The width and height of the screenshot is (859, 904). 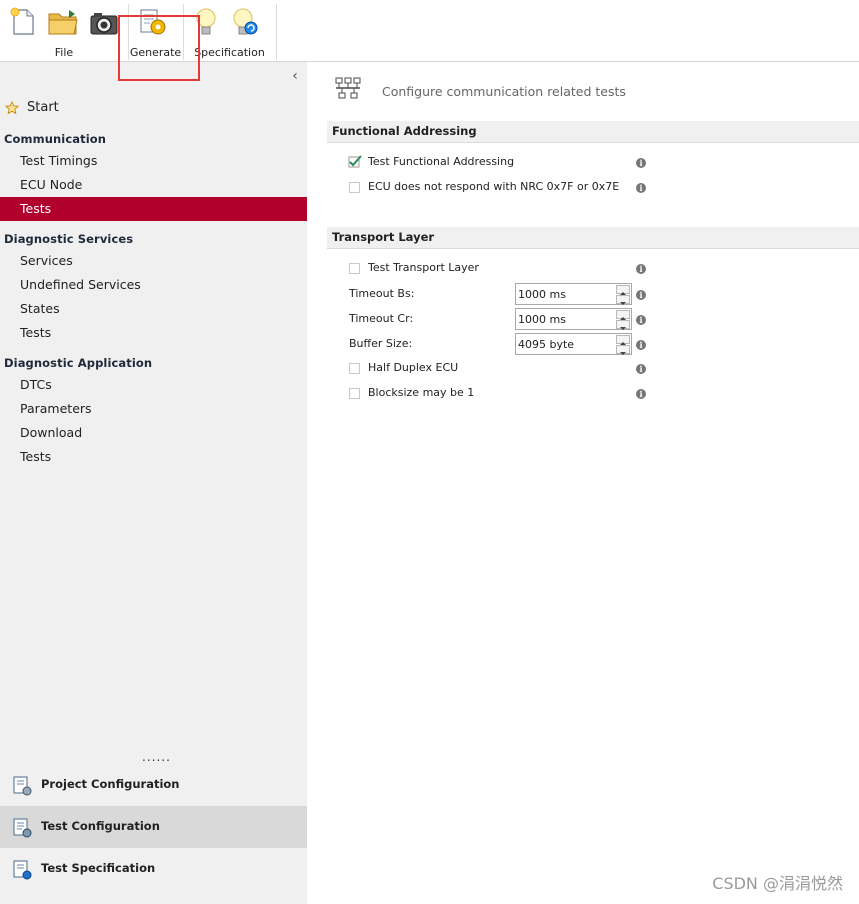 I want to click on nav-item-states: States, so click(x=153, y=309).